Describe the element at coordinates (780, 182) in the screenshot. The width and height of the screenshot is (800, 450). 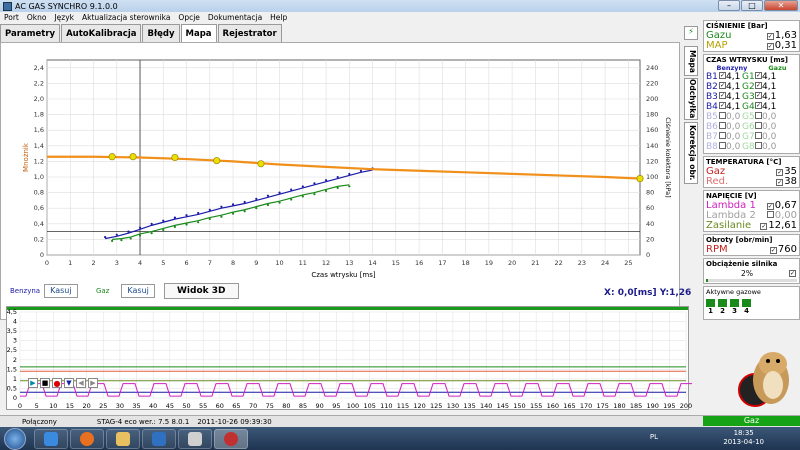
I see `temp-red-checkbox: ✓` at that location.